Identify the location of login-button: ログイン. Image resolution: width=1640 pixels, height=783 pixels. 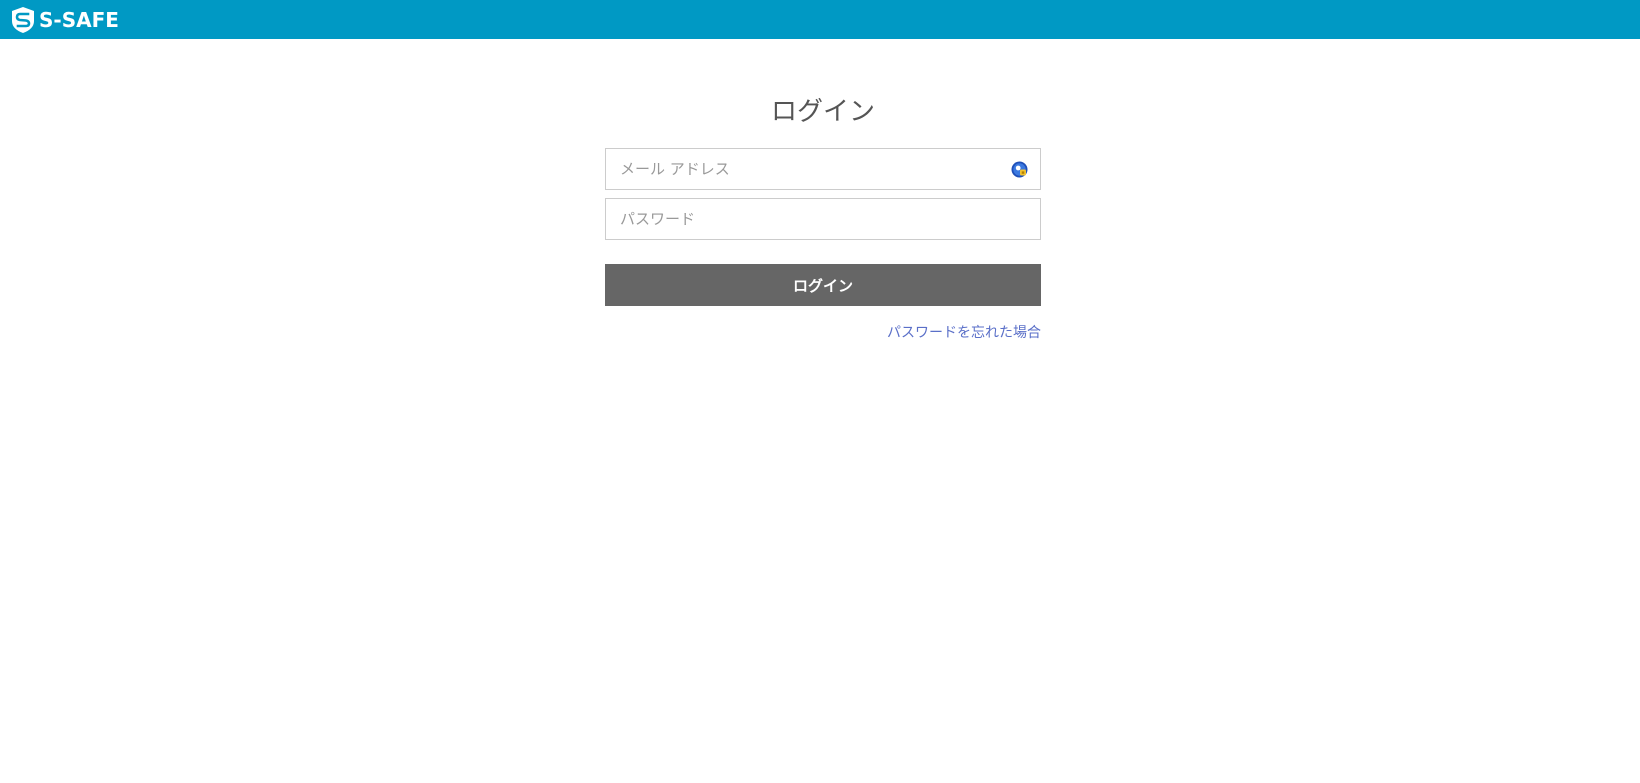
(823, 285).